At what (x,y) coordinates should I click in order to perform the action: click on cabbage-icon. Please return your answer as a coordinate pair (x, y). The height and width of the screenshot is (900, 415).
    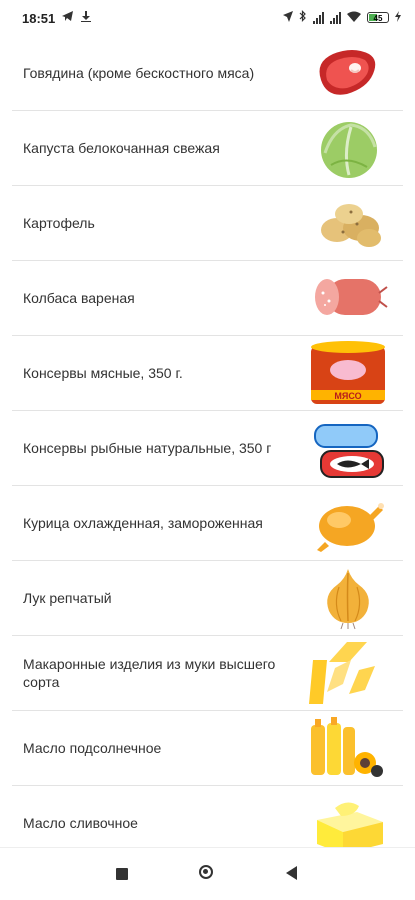
    Looking at the image, I should click on (348, 148).